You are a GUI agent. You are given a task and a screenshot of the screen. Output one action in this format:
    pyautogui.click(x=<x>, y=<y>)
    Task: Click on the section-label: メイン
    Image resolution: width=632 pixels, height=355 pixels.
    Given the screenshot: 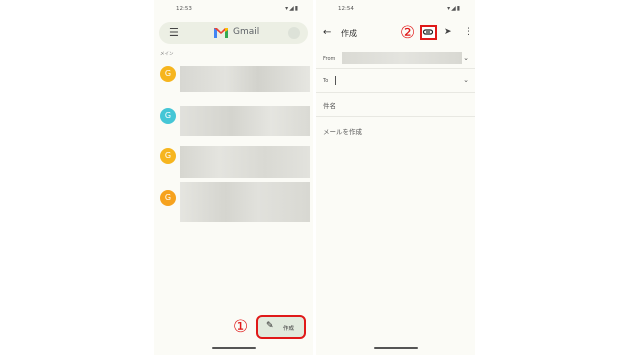 What is the action you would take?
    pyautogui.click(x=167, y=54)
    